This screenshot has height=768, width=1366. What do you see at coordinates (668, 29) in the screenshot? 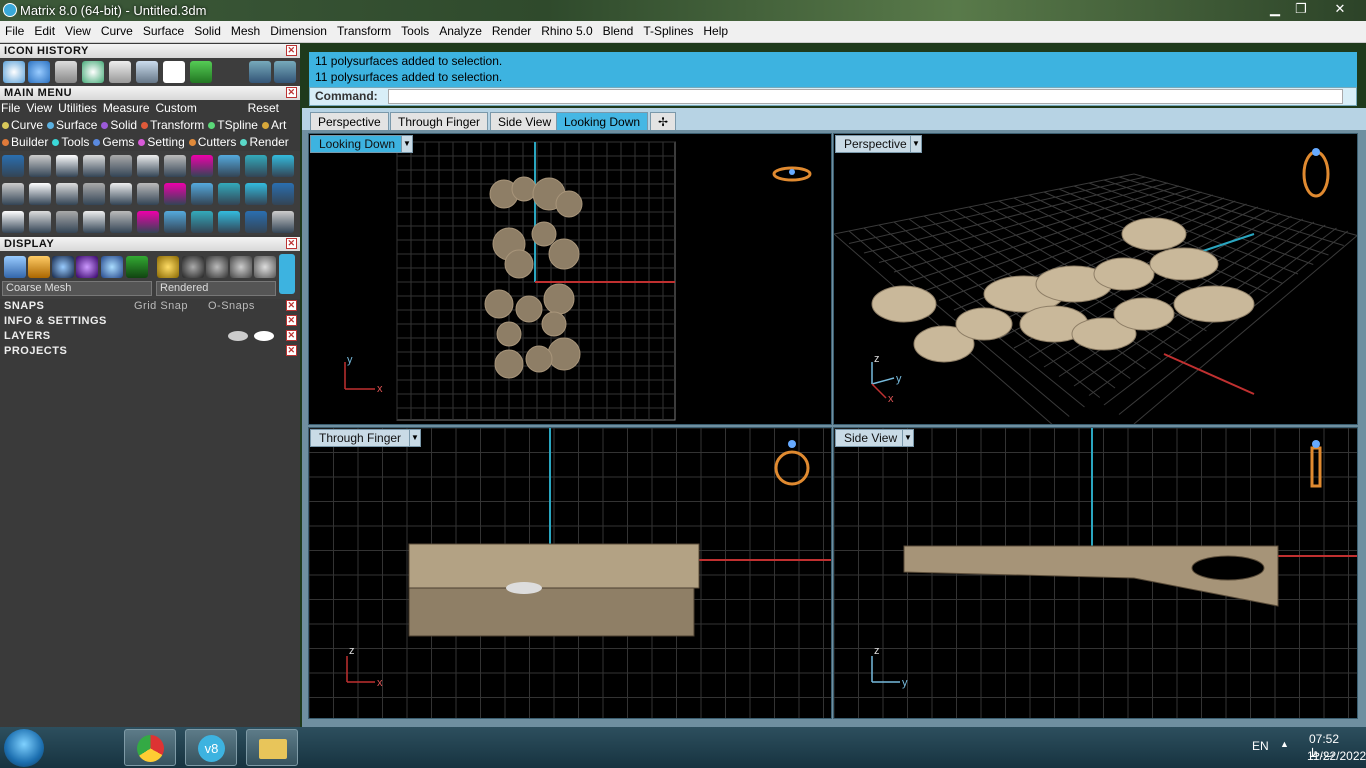
I see `menu-tsplines: T-Splines` at bounding box center [668, 29].